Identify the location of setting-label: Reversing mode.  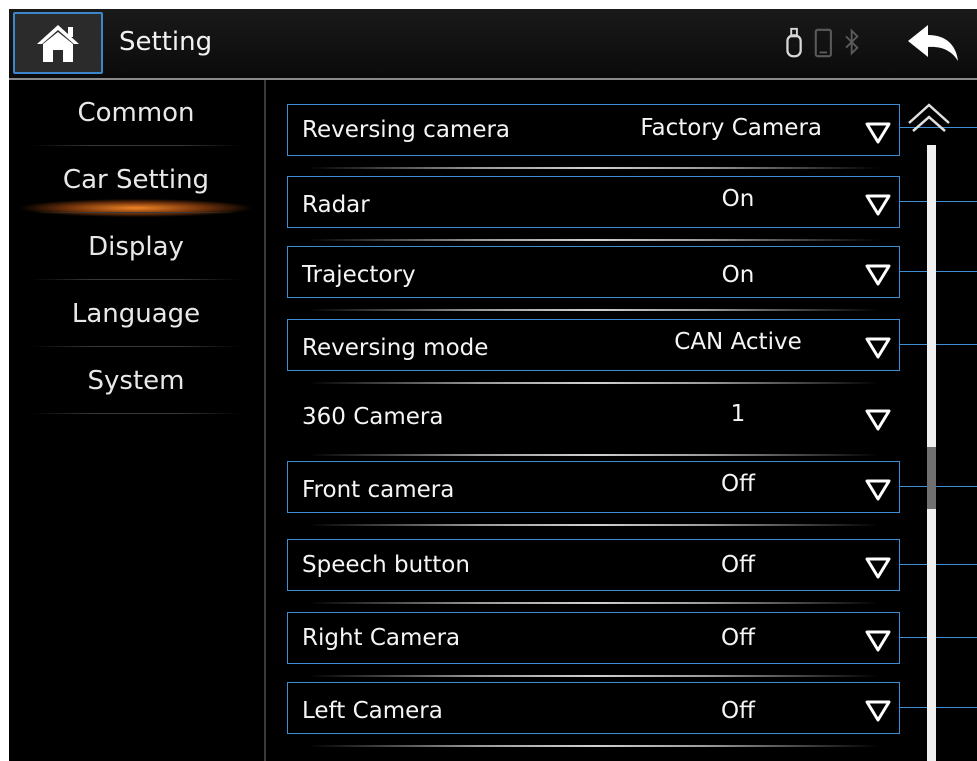
(395, 348).